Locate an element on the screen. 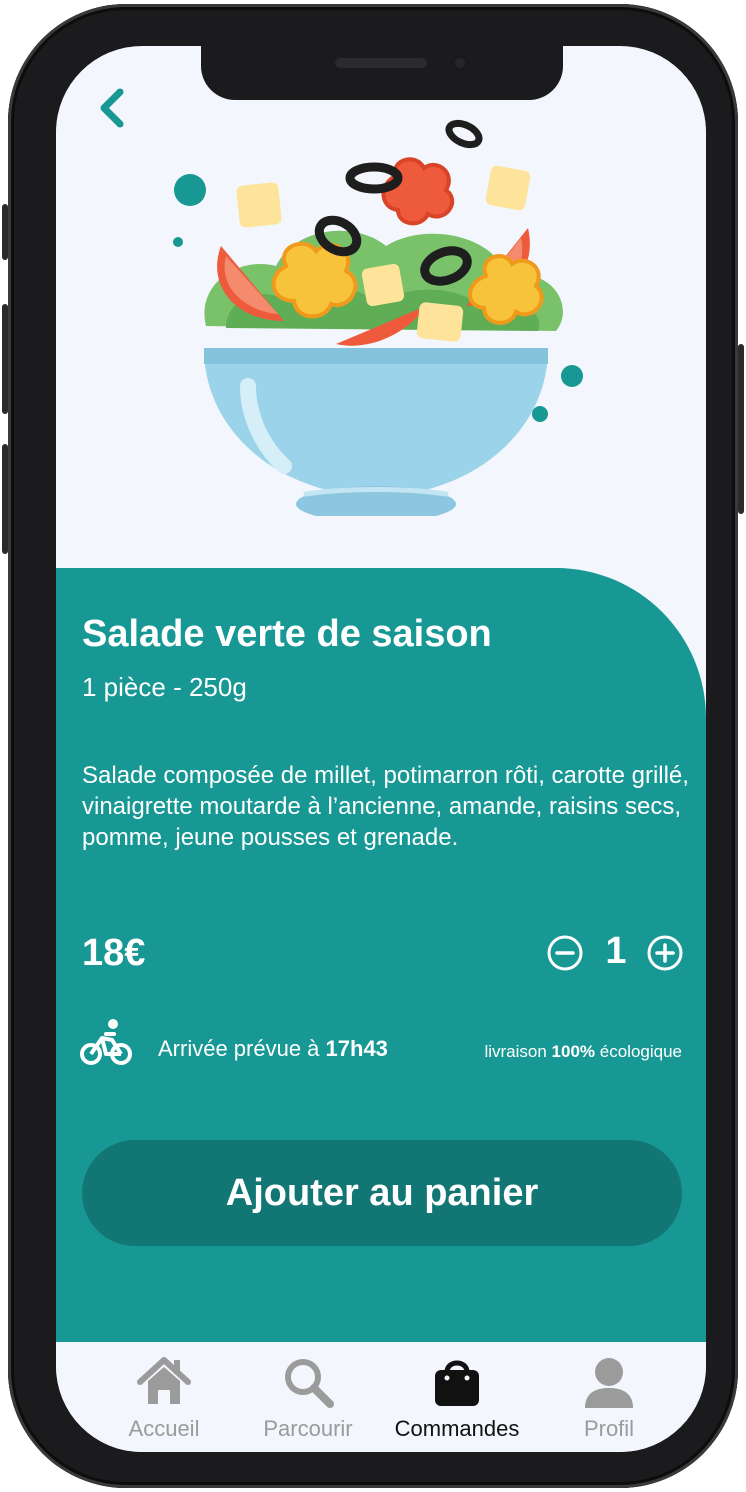 The image size is (746, 1492). front-camera is located at coordinates (460, 63).